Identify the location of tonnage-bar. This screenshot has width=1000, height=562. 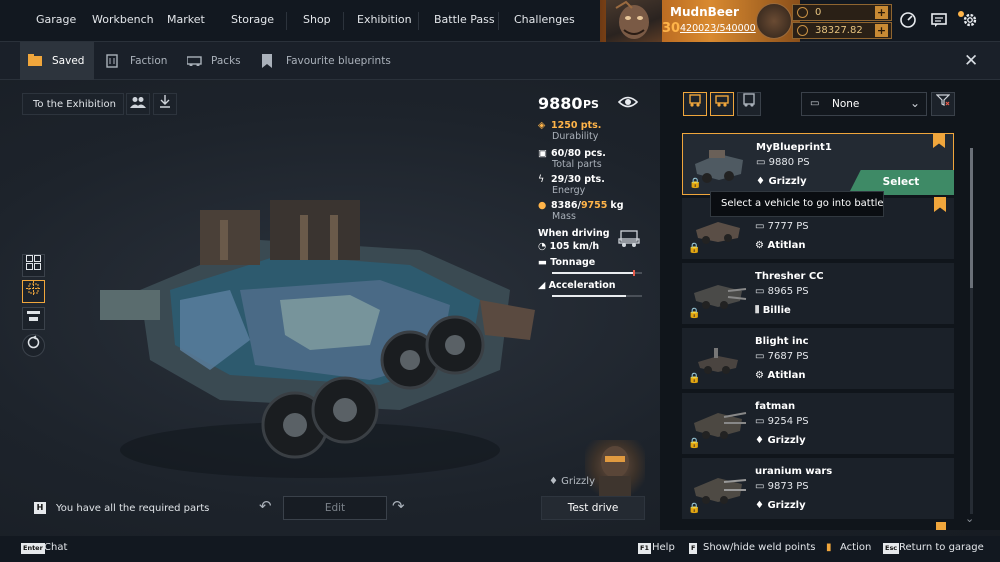
(597, 273).